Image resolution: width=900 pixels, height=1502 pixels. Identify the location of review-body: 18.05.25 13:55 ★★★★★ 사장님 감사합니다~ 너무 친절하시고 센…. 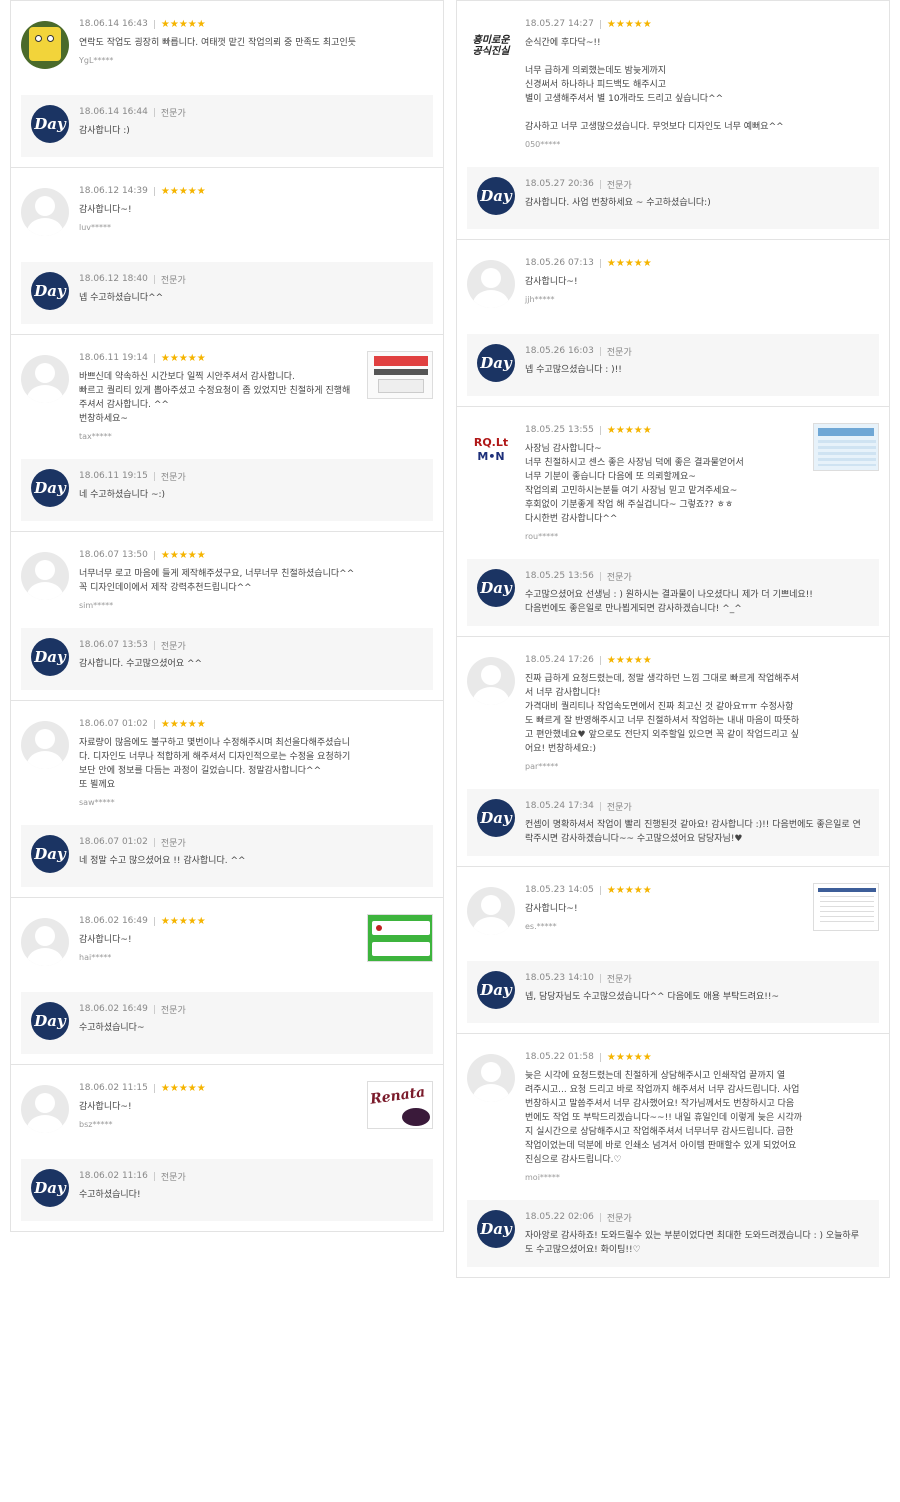
(666, 482).